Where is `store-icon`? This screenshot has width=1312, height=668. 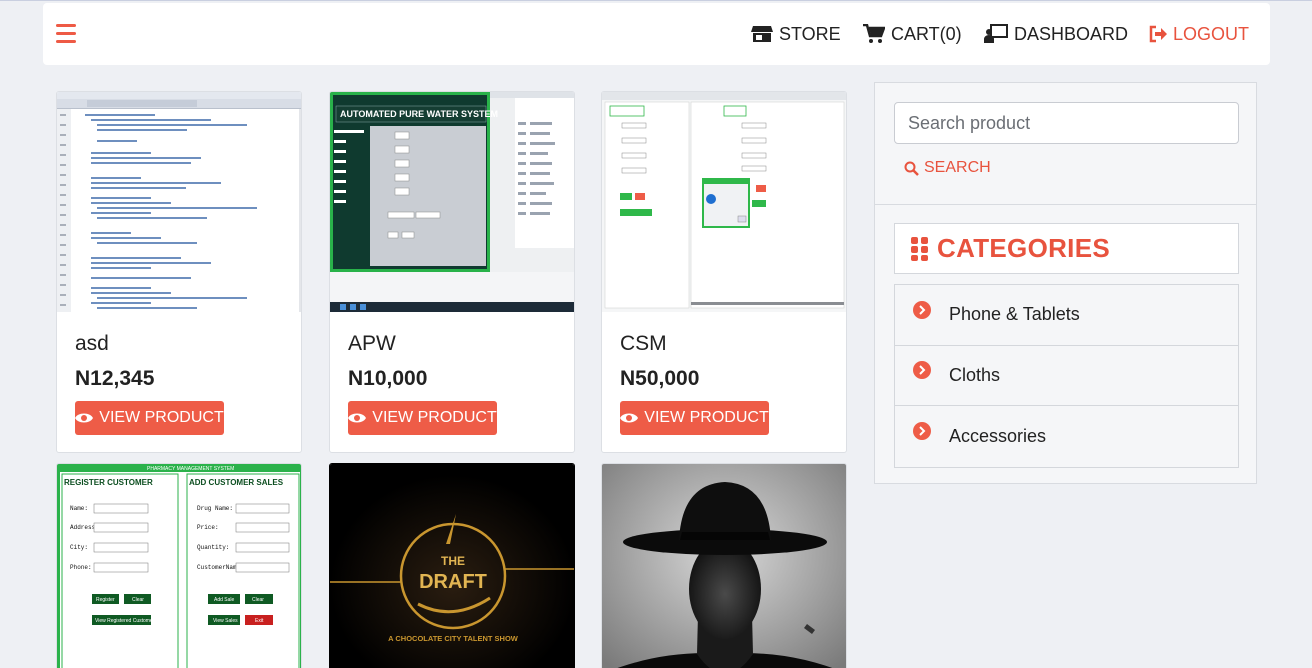 store-icon is located at coordinates (762, 34).